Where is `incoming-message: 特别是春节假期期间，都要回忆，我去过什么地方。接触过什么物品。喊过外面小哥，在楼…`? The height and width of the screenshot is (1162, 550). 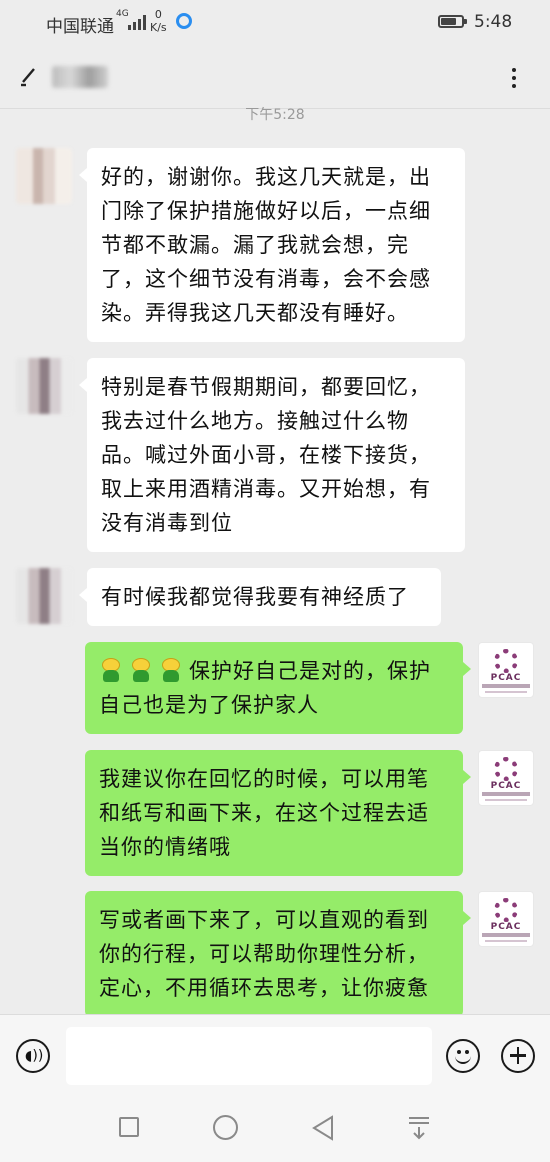
incoming-message: 特别是春节假期期间，都要回忆，我去过什么地方。接触过什么物品。喊过外面小哥，在楼… is located at coordinates (272, 455).